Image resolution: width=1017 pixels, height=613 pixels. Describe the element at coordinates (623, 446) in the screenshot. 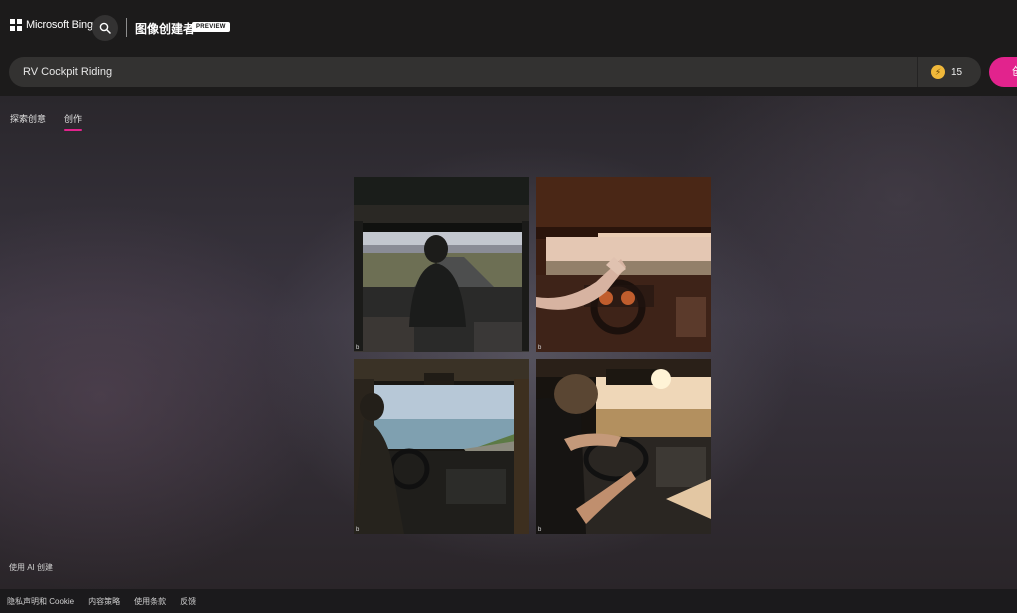

I see `rv-cockpit-image-4: b` at that location.